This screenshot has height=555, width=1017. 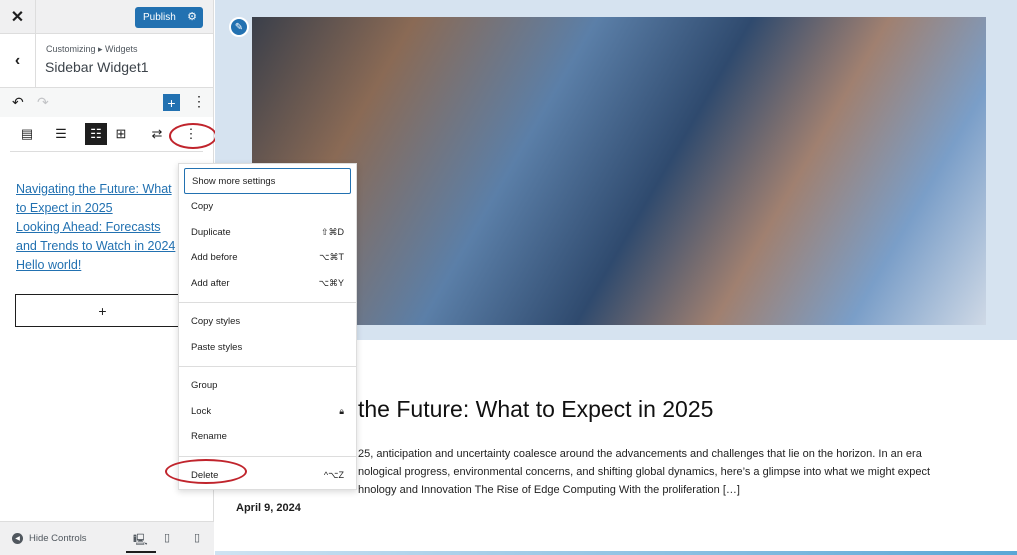 What do you see at coordinates (216, 322) in the screenshot?
I see `menu-label: Copy styles` at bounding box center [216, 322].